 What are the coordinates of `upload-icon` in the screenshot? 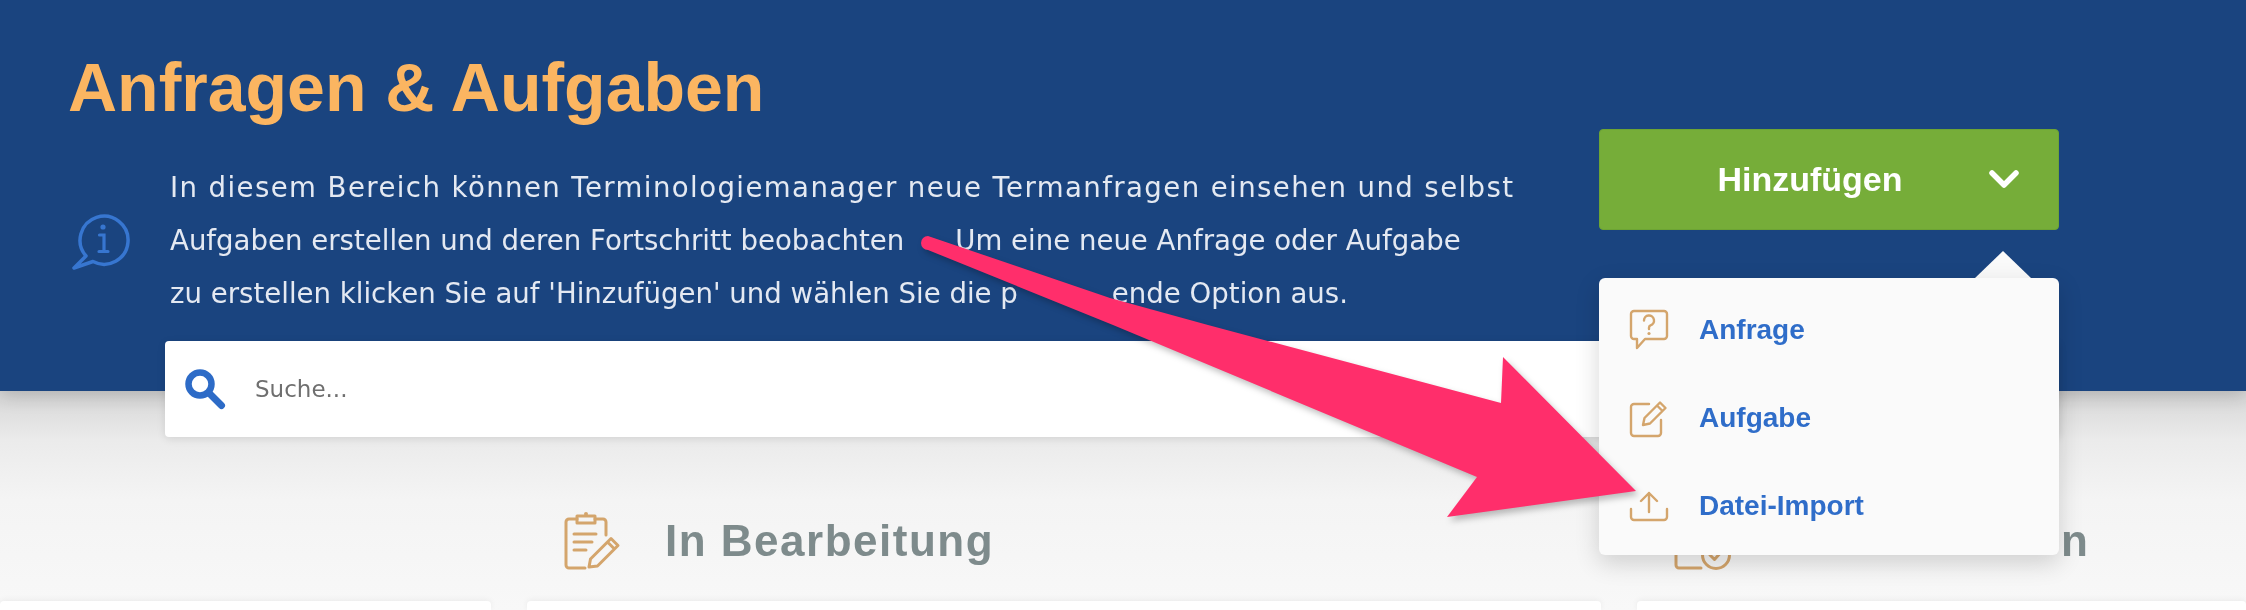 It's located at (1649, 506).